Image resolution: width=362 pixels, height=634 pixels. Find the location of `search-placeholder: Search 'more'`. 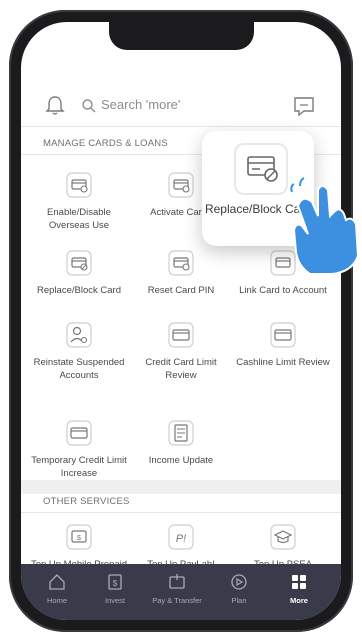

search-placeholder: Search 'more' is located at coordinates (141, 104).